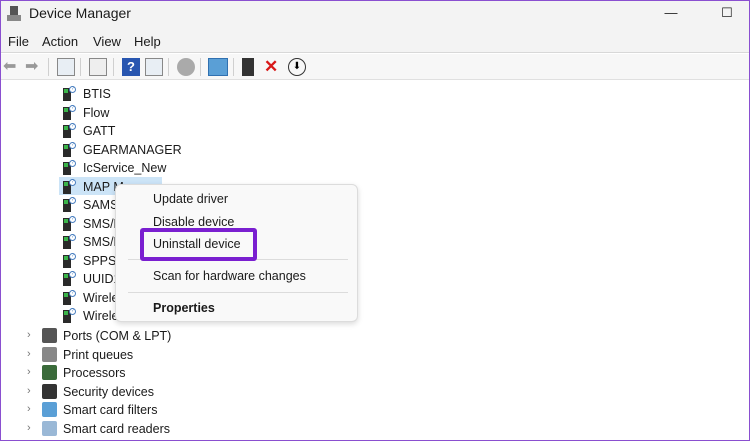 The height and width of the screenshot is (441, 750). Describe the element at coordinates (375, 41) in the screenshot. I see `menu-bar: File Action View Help` at that location.